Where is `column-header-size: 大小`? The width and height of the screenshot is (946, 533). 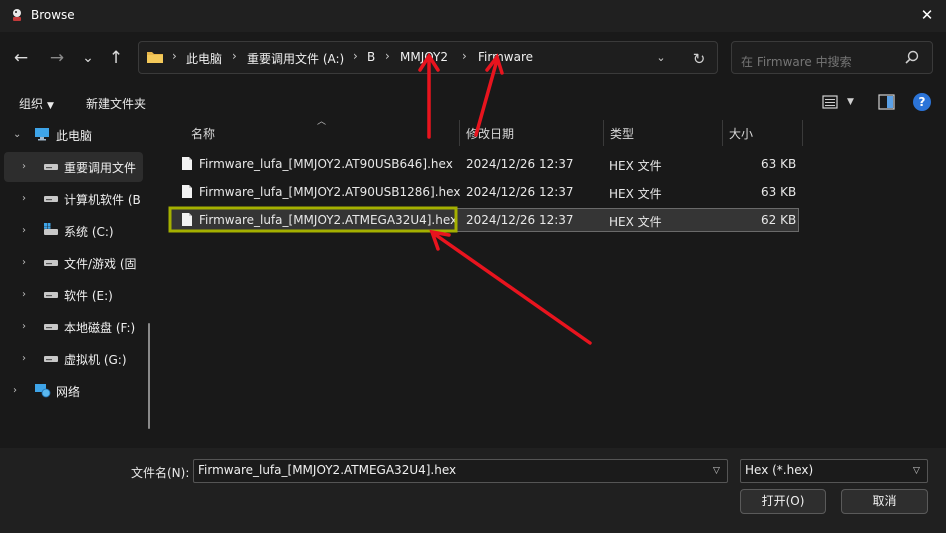
column-header-size: 大小 is located at coordinates (741, 133).